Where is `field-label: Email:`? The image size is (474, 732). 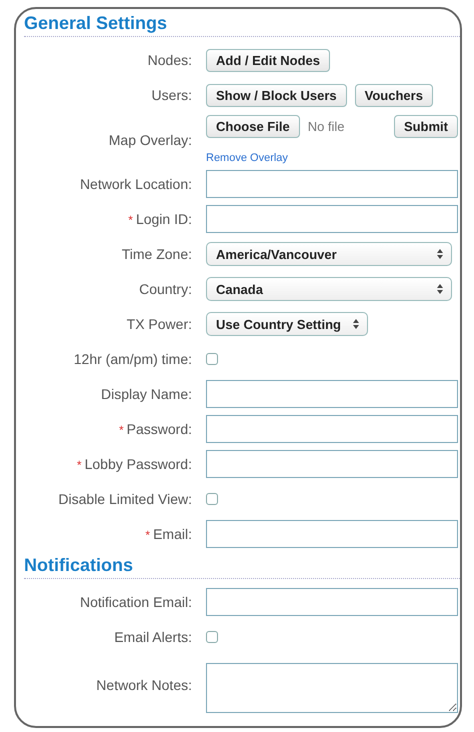
field-label: Email: is located at coordinates (172, 534).